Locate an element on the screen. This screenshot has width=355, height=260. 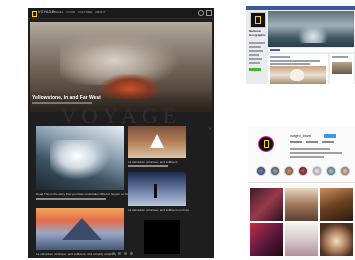
followers-count is located at coordinates (312, 142).